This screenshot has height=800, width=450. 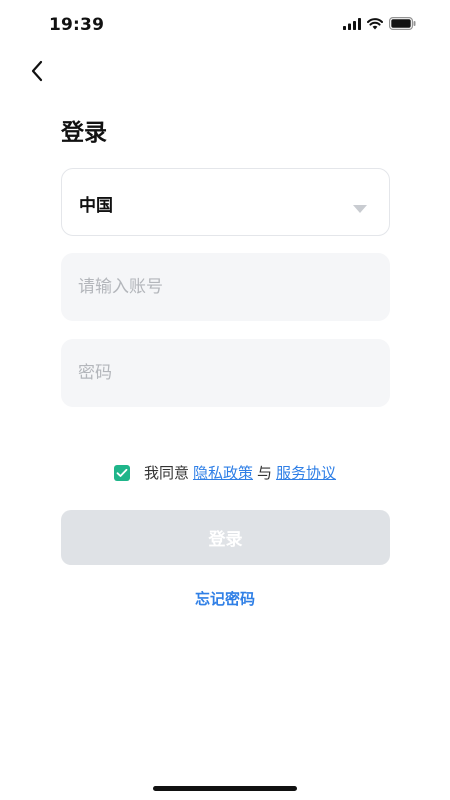 I want to click on chevron-left-icon, so click(x=37, y=73).